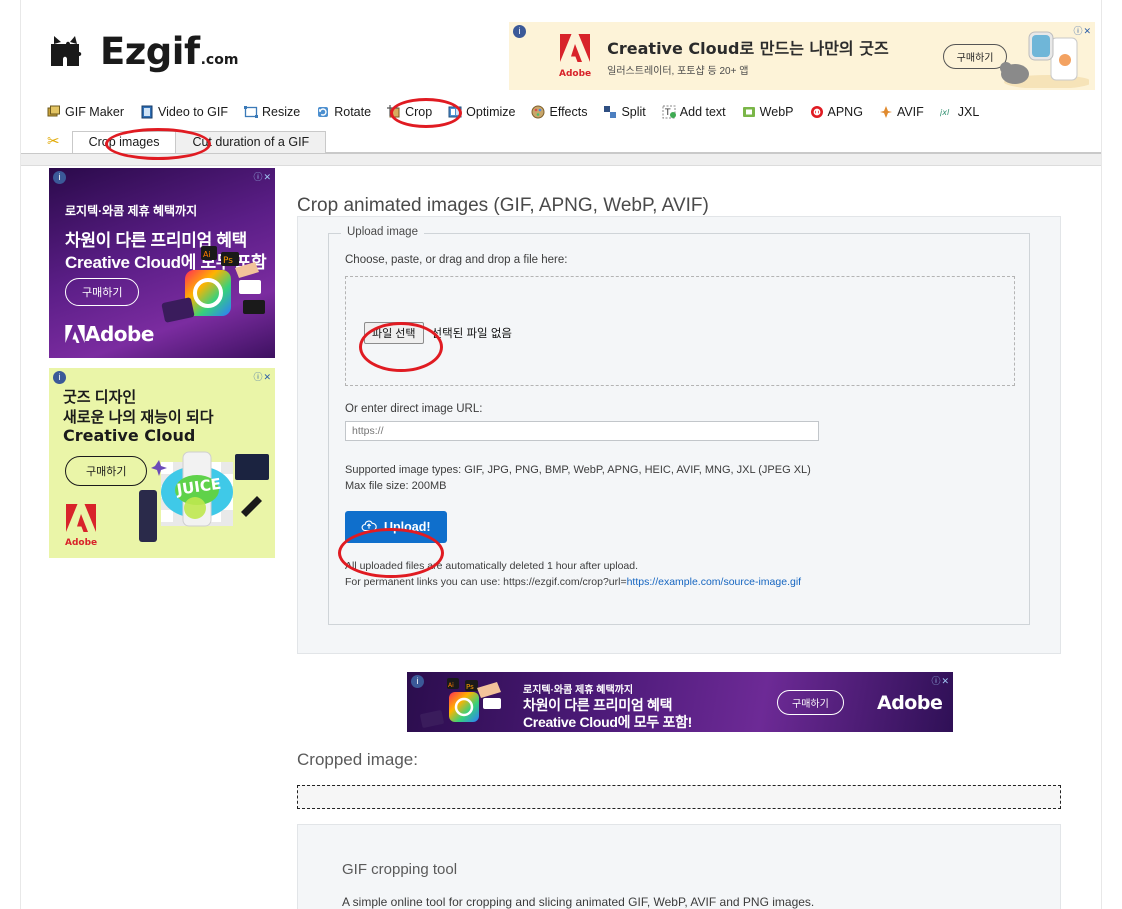 Image resolution: width=1122 pixels, height=909 pixels. What do you see at coordinates (633, 112) in the screenshot?
I see `nav-label: Split` at bounding box center [633, 112].